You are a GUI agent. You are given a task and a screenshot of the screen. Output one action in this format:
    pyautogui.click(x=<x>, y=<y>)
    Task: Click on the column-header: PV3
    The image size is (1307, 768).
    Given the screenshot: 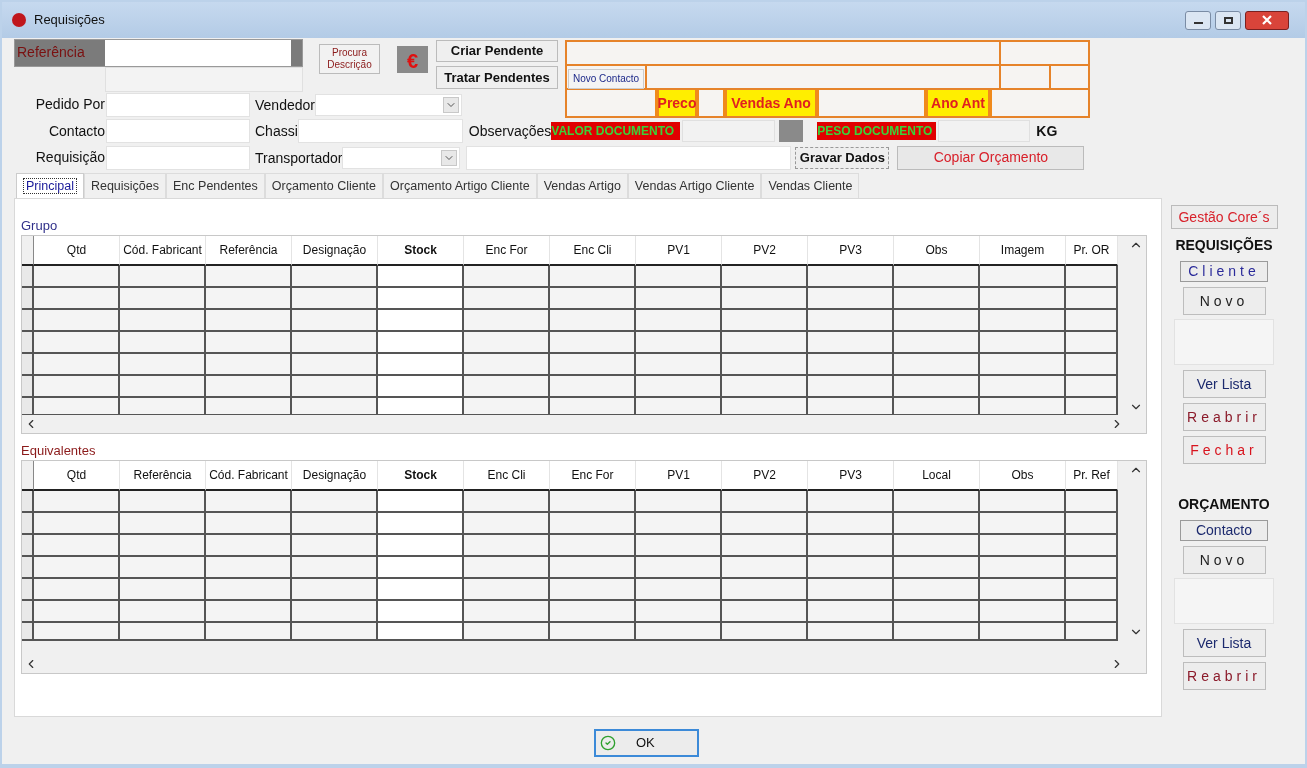 What is the action you would take?
    pyautogui.click(x=851, y=251)
    